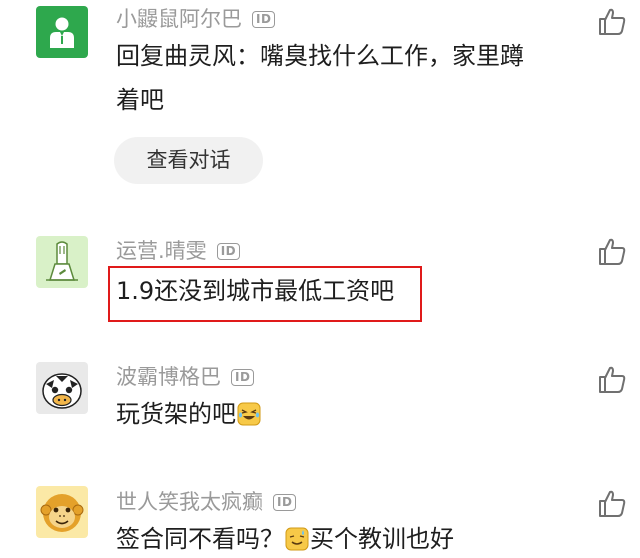 The height and width of the screenshot is (558, 640). What do you see at coordinates (320, 56) in the screenshot?
I see `comment-text-line: 回复曲灵风：嘴臭找什么工作，家里蹲` at bounding box center [320, 56].